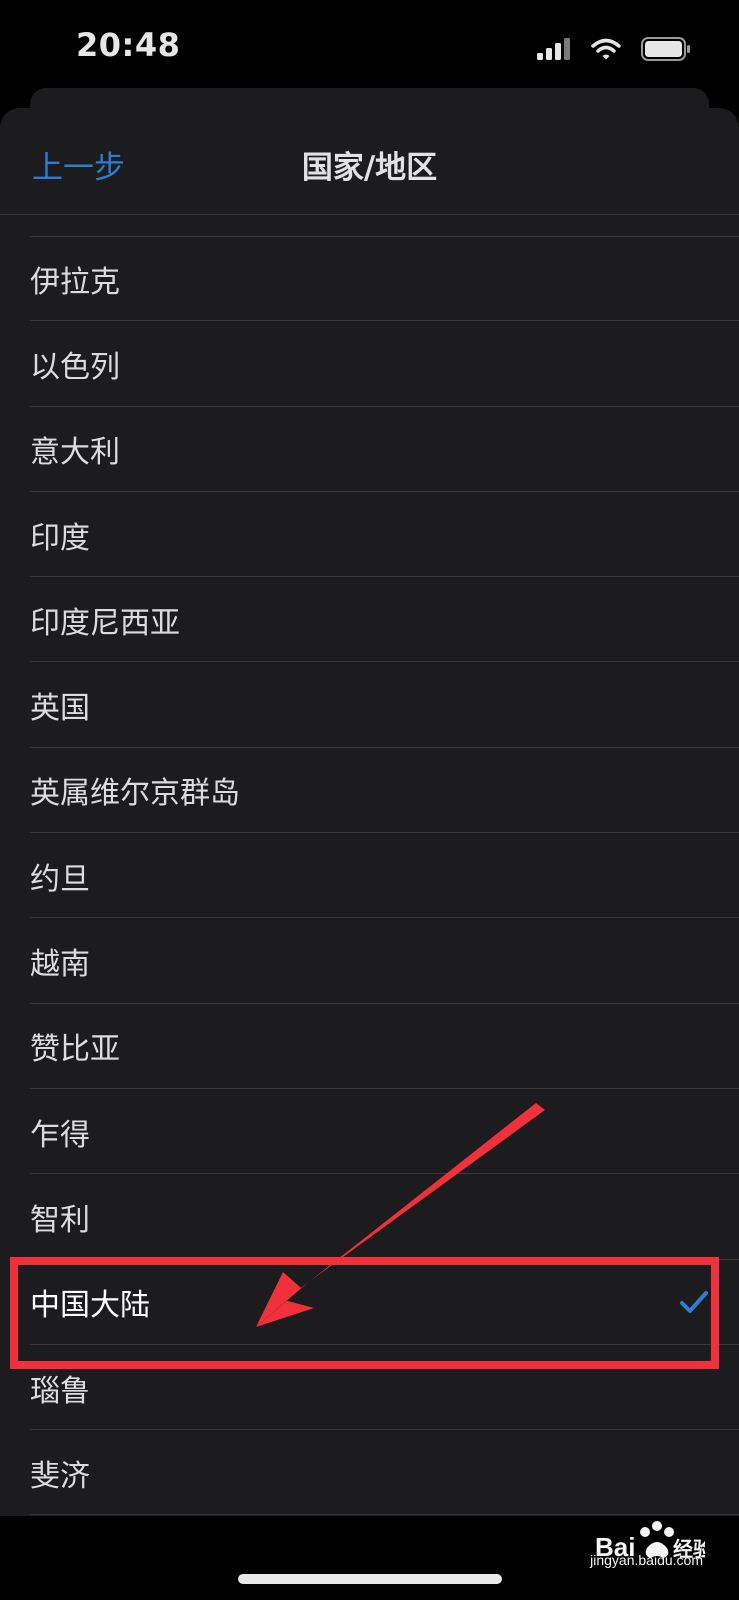 This screenshot has width=739, height=1600. What do you see at coordinates (369, 620) in the screenshot?
I see `list-item: 印度尼西亚` at bounding box center [369, 620].